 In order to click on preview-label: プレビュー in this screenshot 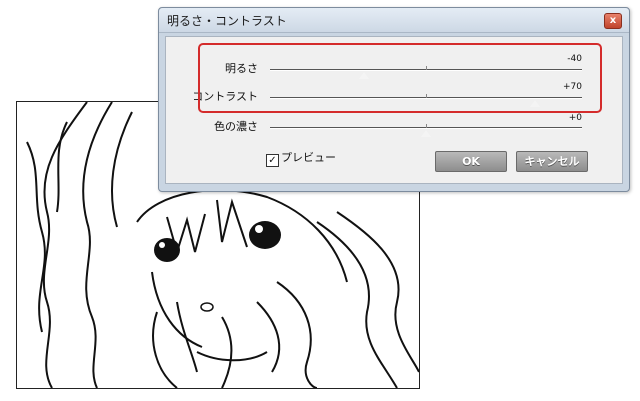, I will do `click(308, 157)`.